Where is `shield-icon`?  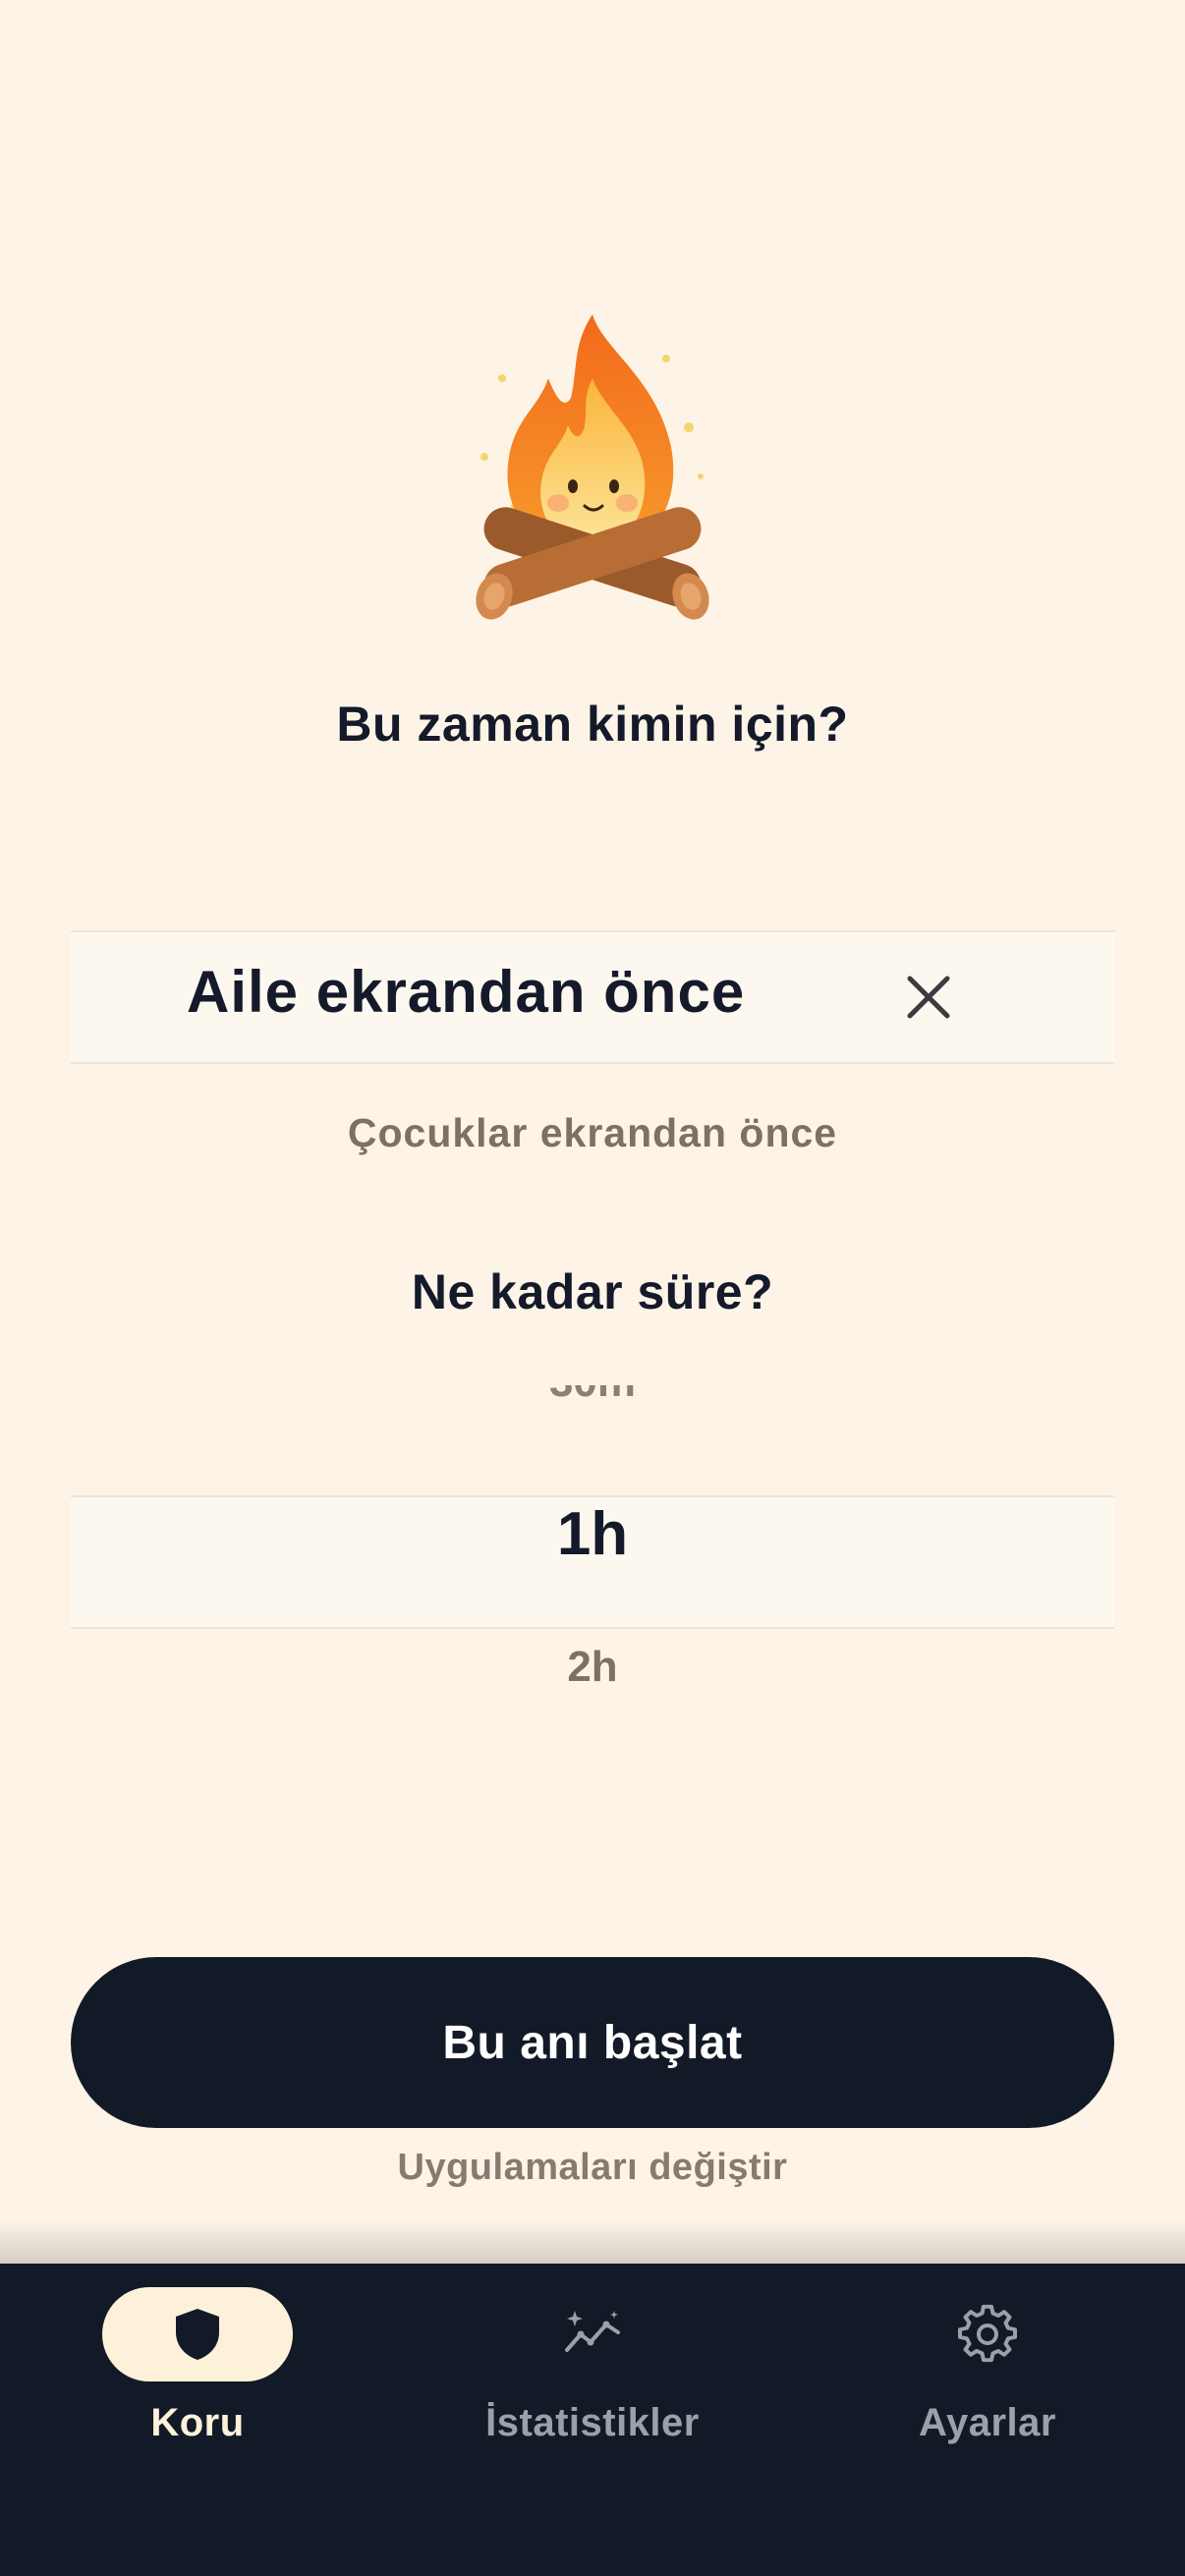
shield-icon is located at coordinates (198, 2334).